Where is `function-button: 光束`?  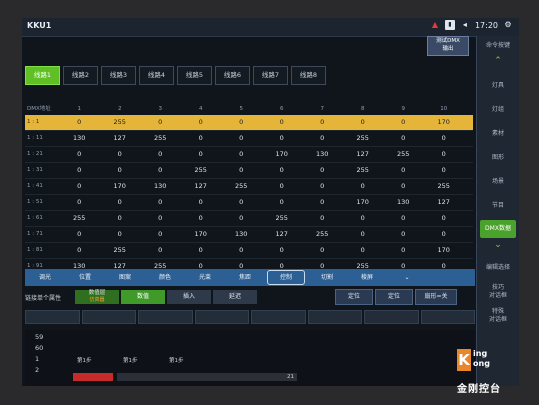
function-button: 光束 is located at coordinates (205, 277).